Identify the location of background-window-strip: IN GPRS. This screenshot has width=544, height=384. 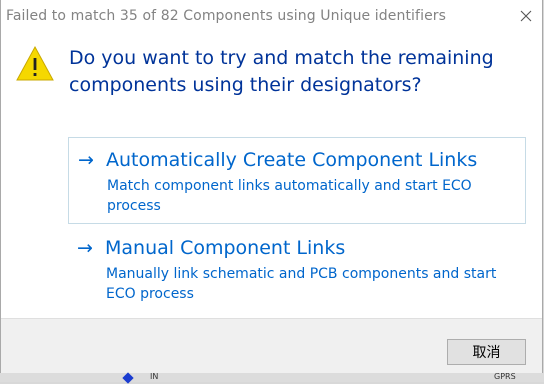
(272, 378).